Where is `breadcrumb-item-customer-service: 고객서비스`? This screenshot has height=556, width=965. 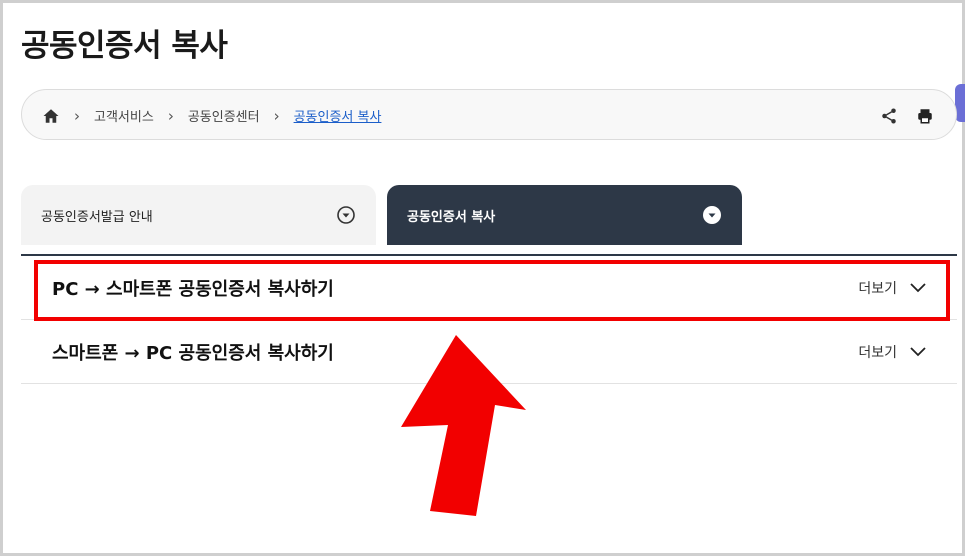
breadcrumb-item-customer-service: 고객서비스 is located at coordinates (124, 115).